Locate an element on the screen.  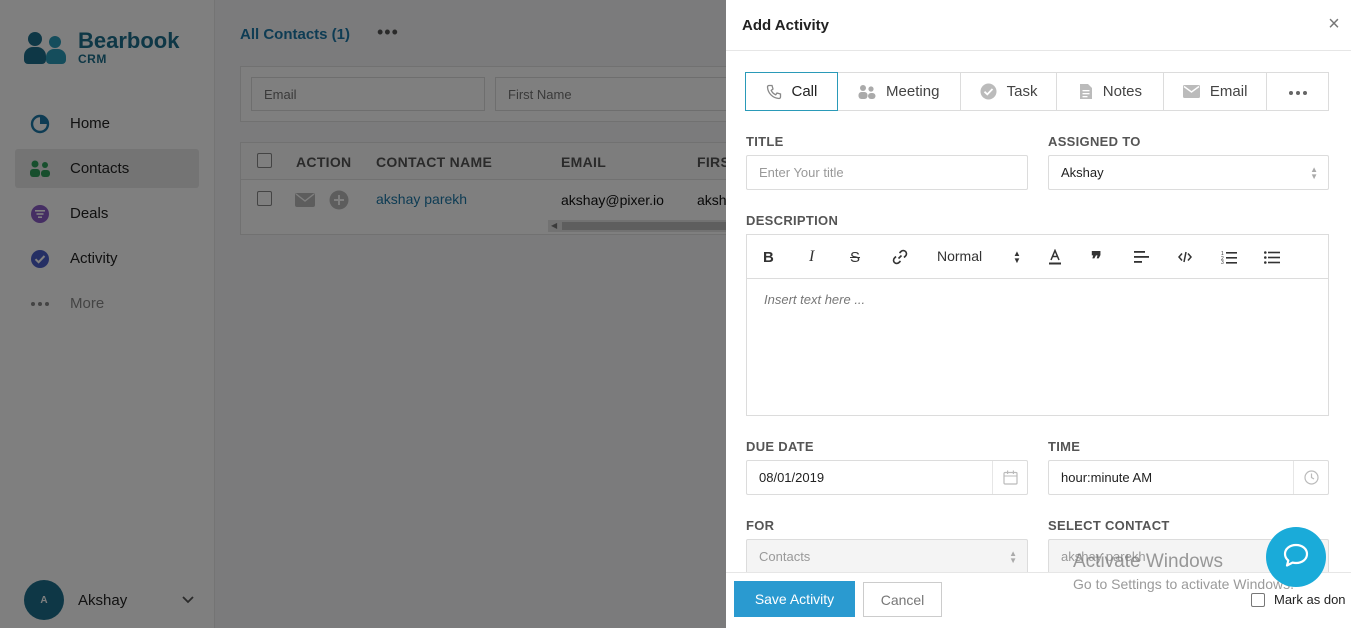
time-value: hour:minute AM is located at coordinates (1107, 477).